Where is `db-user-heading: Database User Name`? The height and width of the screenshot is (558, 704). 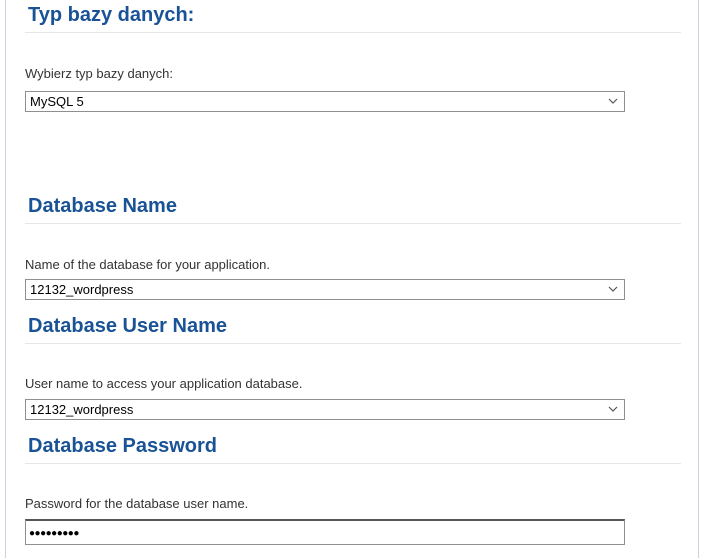 db-user-heading: Database User Name is located at coordinates (353, 329).